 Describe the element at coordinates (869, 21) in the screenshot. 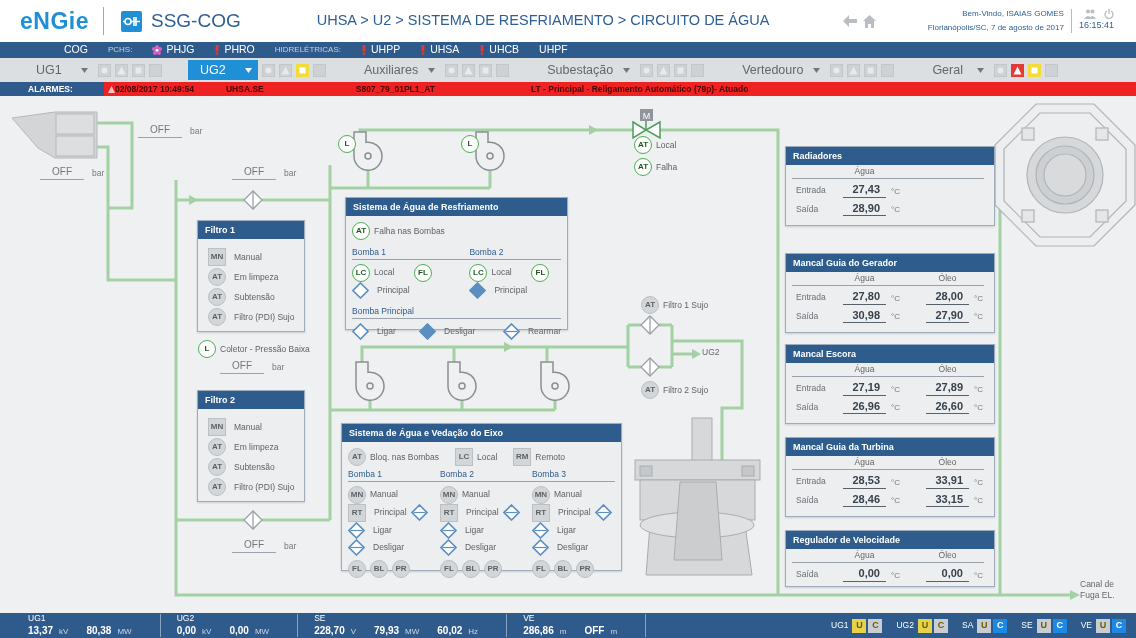

I see `home-icon` at that location.